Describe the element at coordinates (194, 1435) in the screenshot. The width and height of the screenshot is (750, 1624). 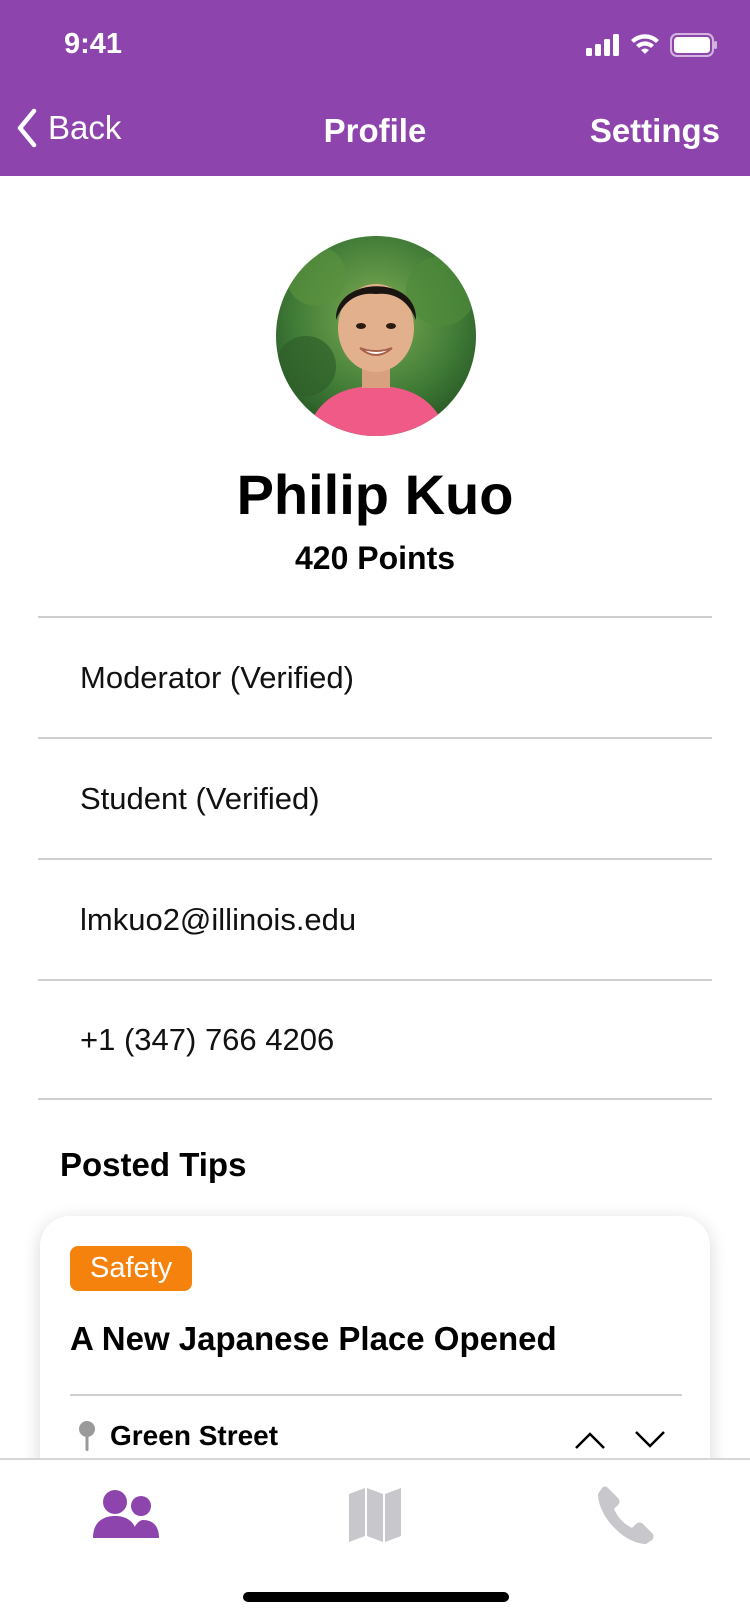
I see `tip-location-text: Green Street` at that location.